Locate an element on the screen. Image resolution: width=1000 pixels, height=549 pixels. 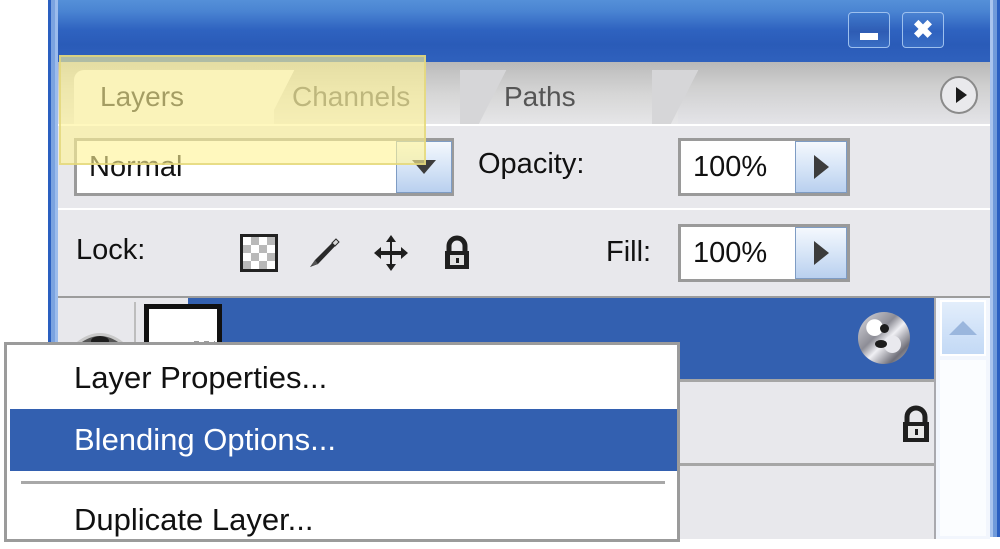
layer-list-scrollbar is located at coordinates (962, 418).